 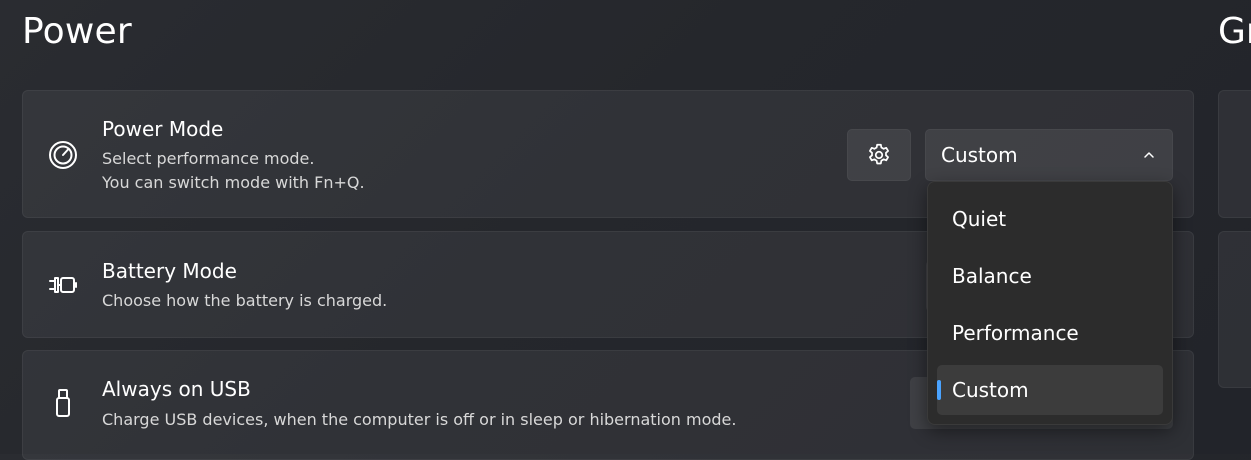 What do you see at coordinates (979, 155) in the screenshot?
I see `power-mode-selected-value: Custom` at bounding box center [979, 155].